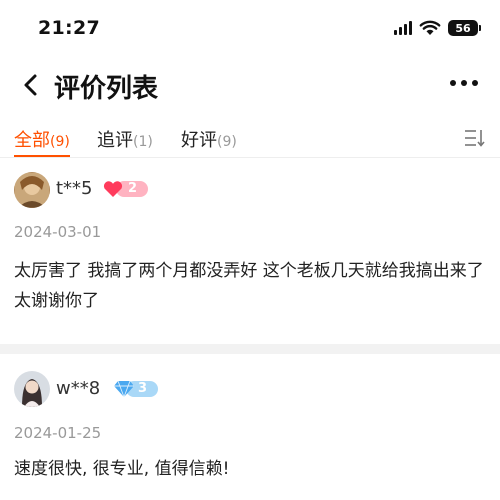 Image resolution: width=500 pixels, height=500 pixels. I want to click on tab-positive: 好评(9), so click(209, 139).